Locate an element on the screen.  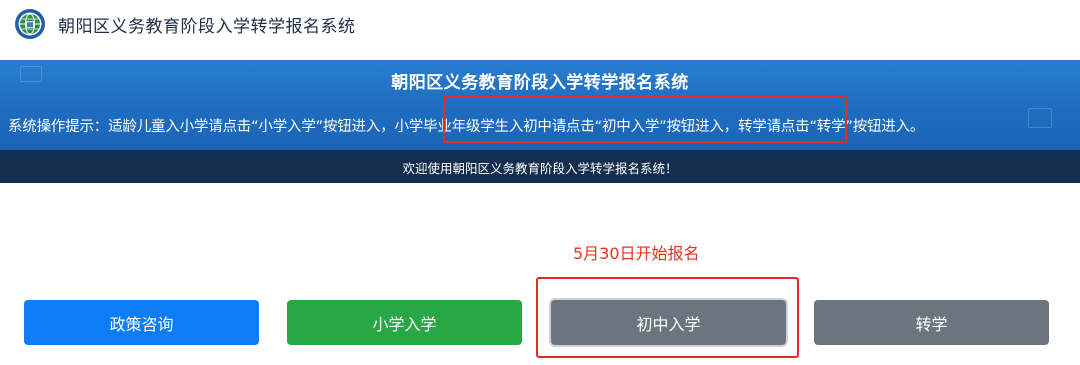
registration-start-notice: 5月30日开始报名 is located at coordinates (636, 253).